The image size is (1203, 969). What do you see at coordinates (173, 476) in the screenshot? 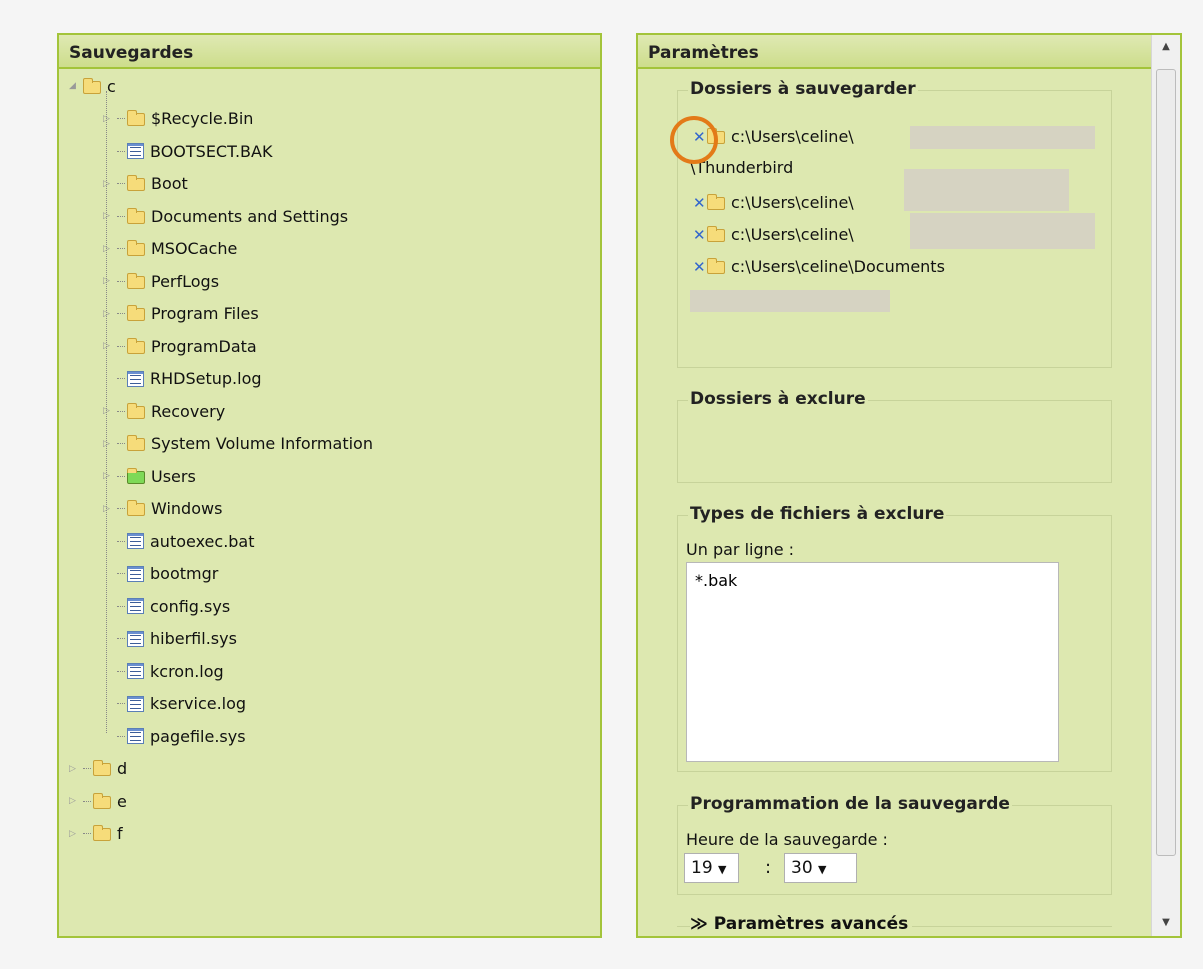
I see `tree-node-label: Users` at bounding box center [173, 476].